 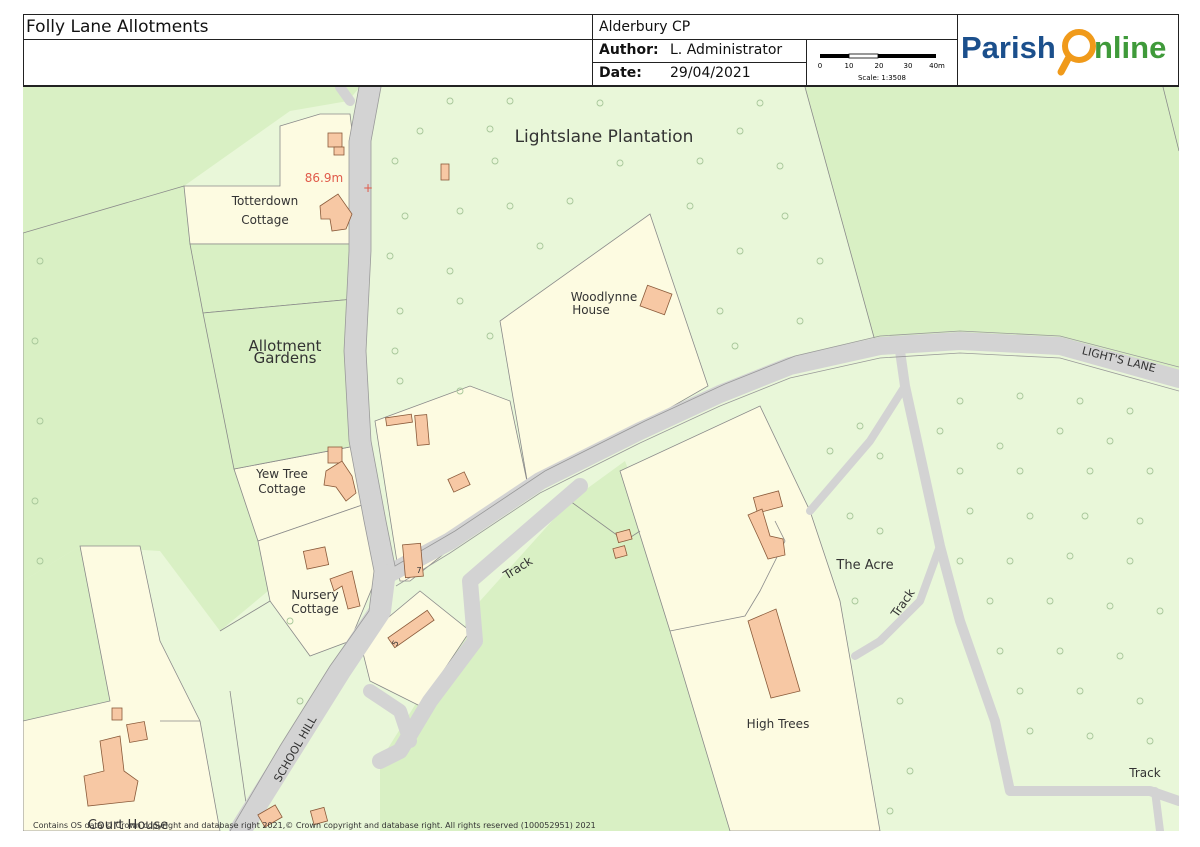 I want to click on scale-tick-30: 30, so click(x=908, y=66).